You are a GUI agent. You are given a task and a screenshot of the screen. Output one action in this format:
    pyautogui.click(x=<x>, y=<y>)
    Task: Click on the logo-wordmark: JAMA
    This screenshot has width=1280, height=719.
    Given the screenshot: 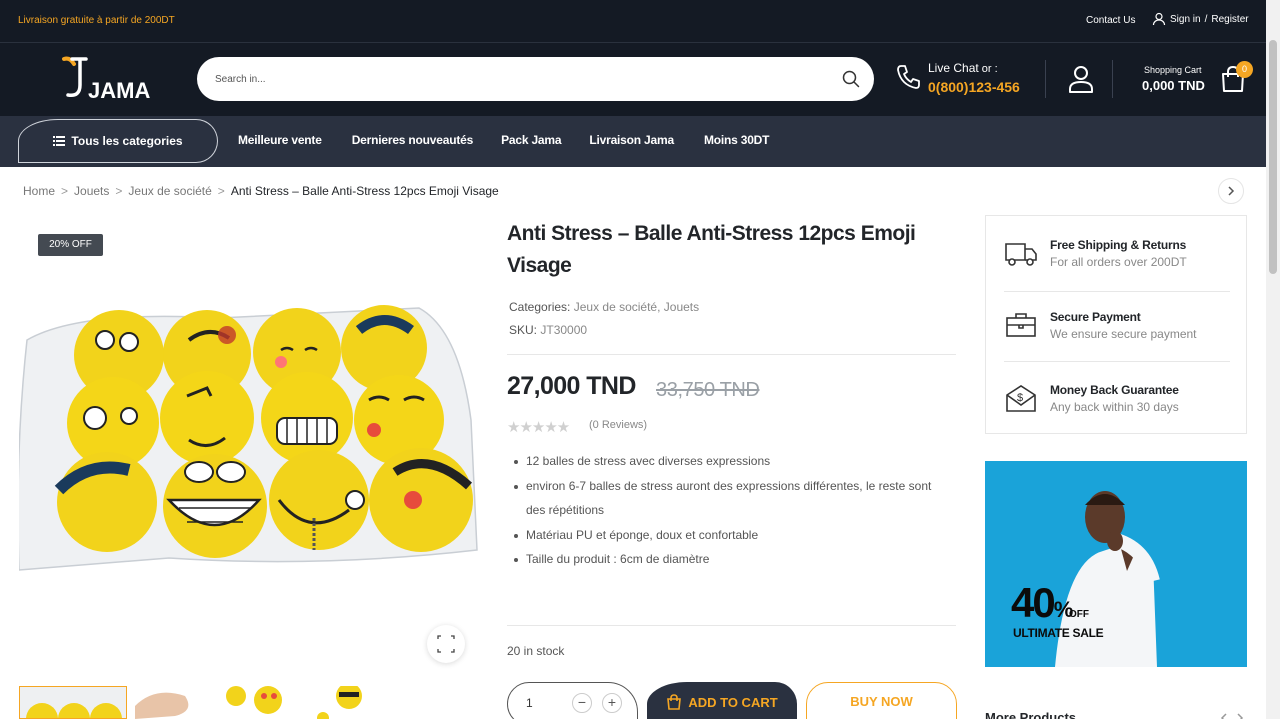 What is the action you would take?
    pyautogui.click(x=119, y=90)
    